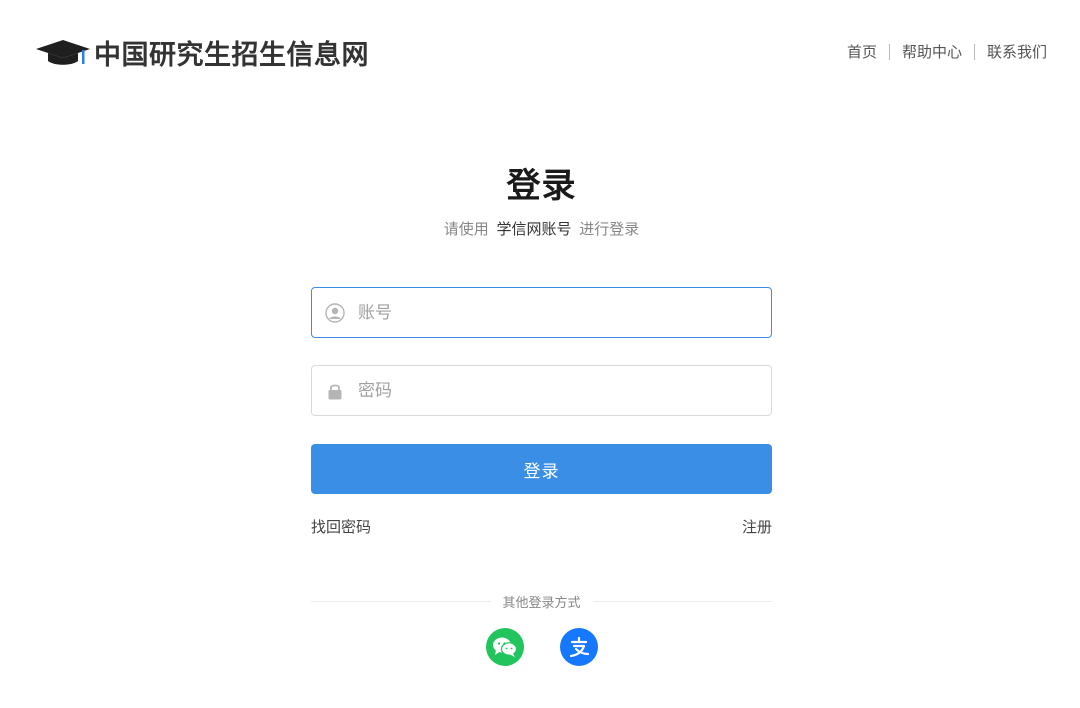 This screenshot has height=708, width=1080. I want to click on forgot-password-link: 找回密码, so click(341, 526).